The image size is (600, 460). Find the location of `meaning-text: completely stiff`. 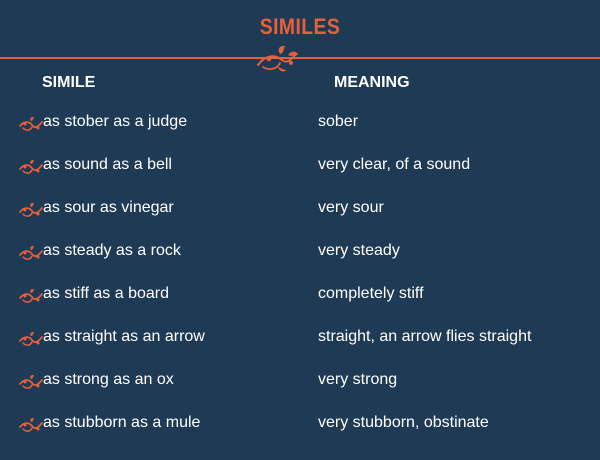

meaning-text: completely stiff is located at coordinates (371, 293).